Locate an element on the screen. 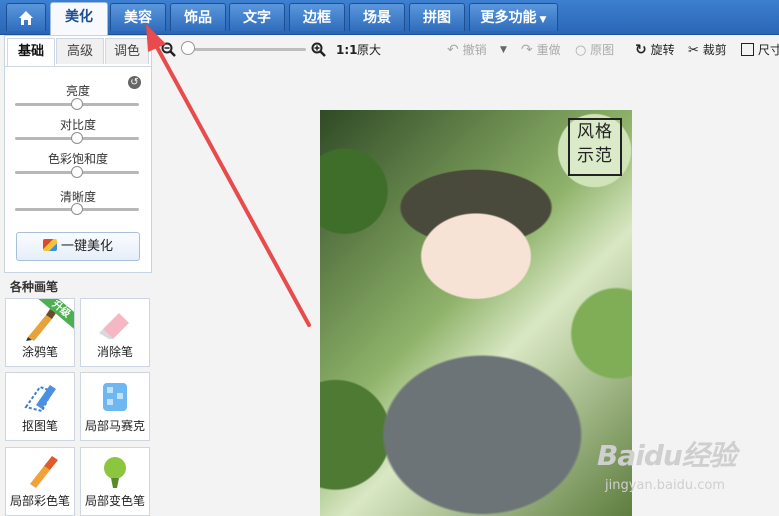  zoom-slider-knob is located at coordinates (188, 48).